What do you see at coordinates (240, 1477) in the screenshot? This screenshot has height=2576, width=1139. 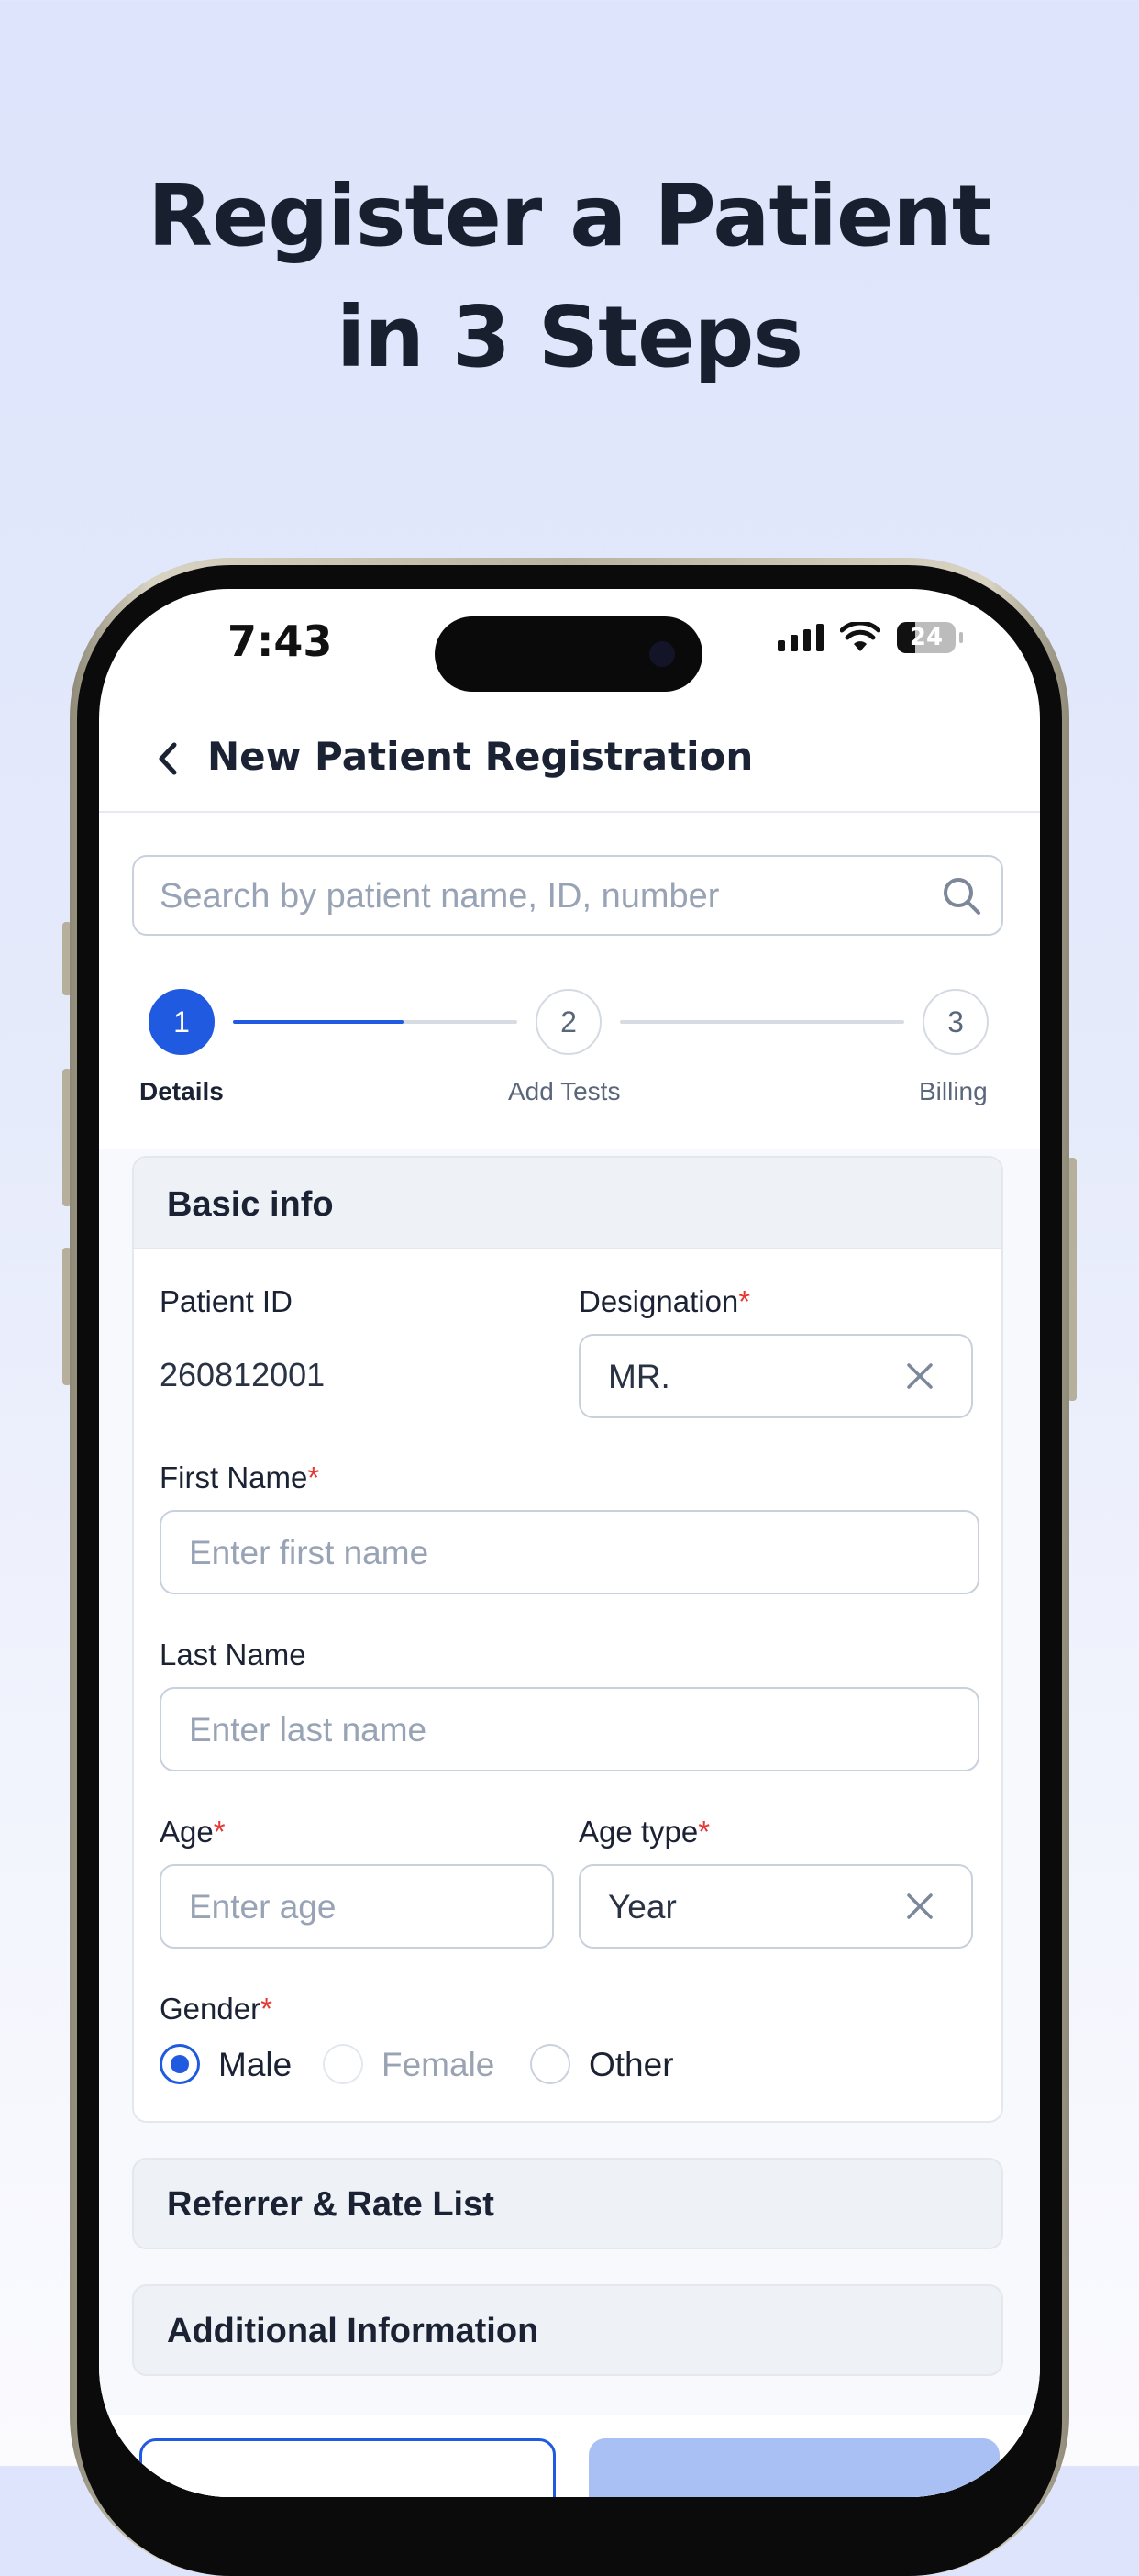 I see `first-name-label: First Name*` at bounding box center [240, 1477].